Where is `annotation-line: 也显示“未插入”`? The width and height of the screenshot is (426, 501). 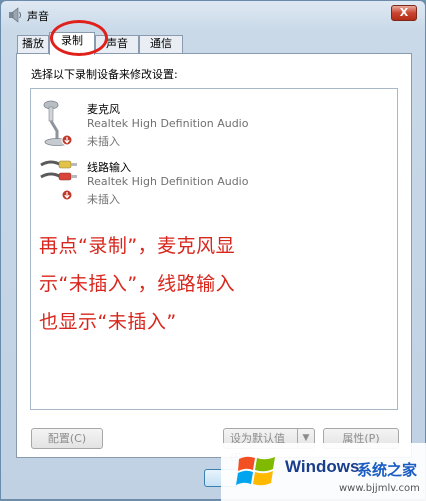
annotation-line: 也显示“未插入” is located at coordinates (108, 322).